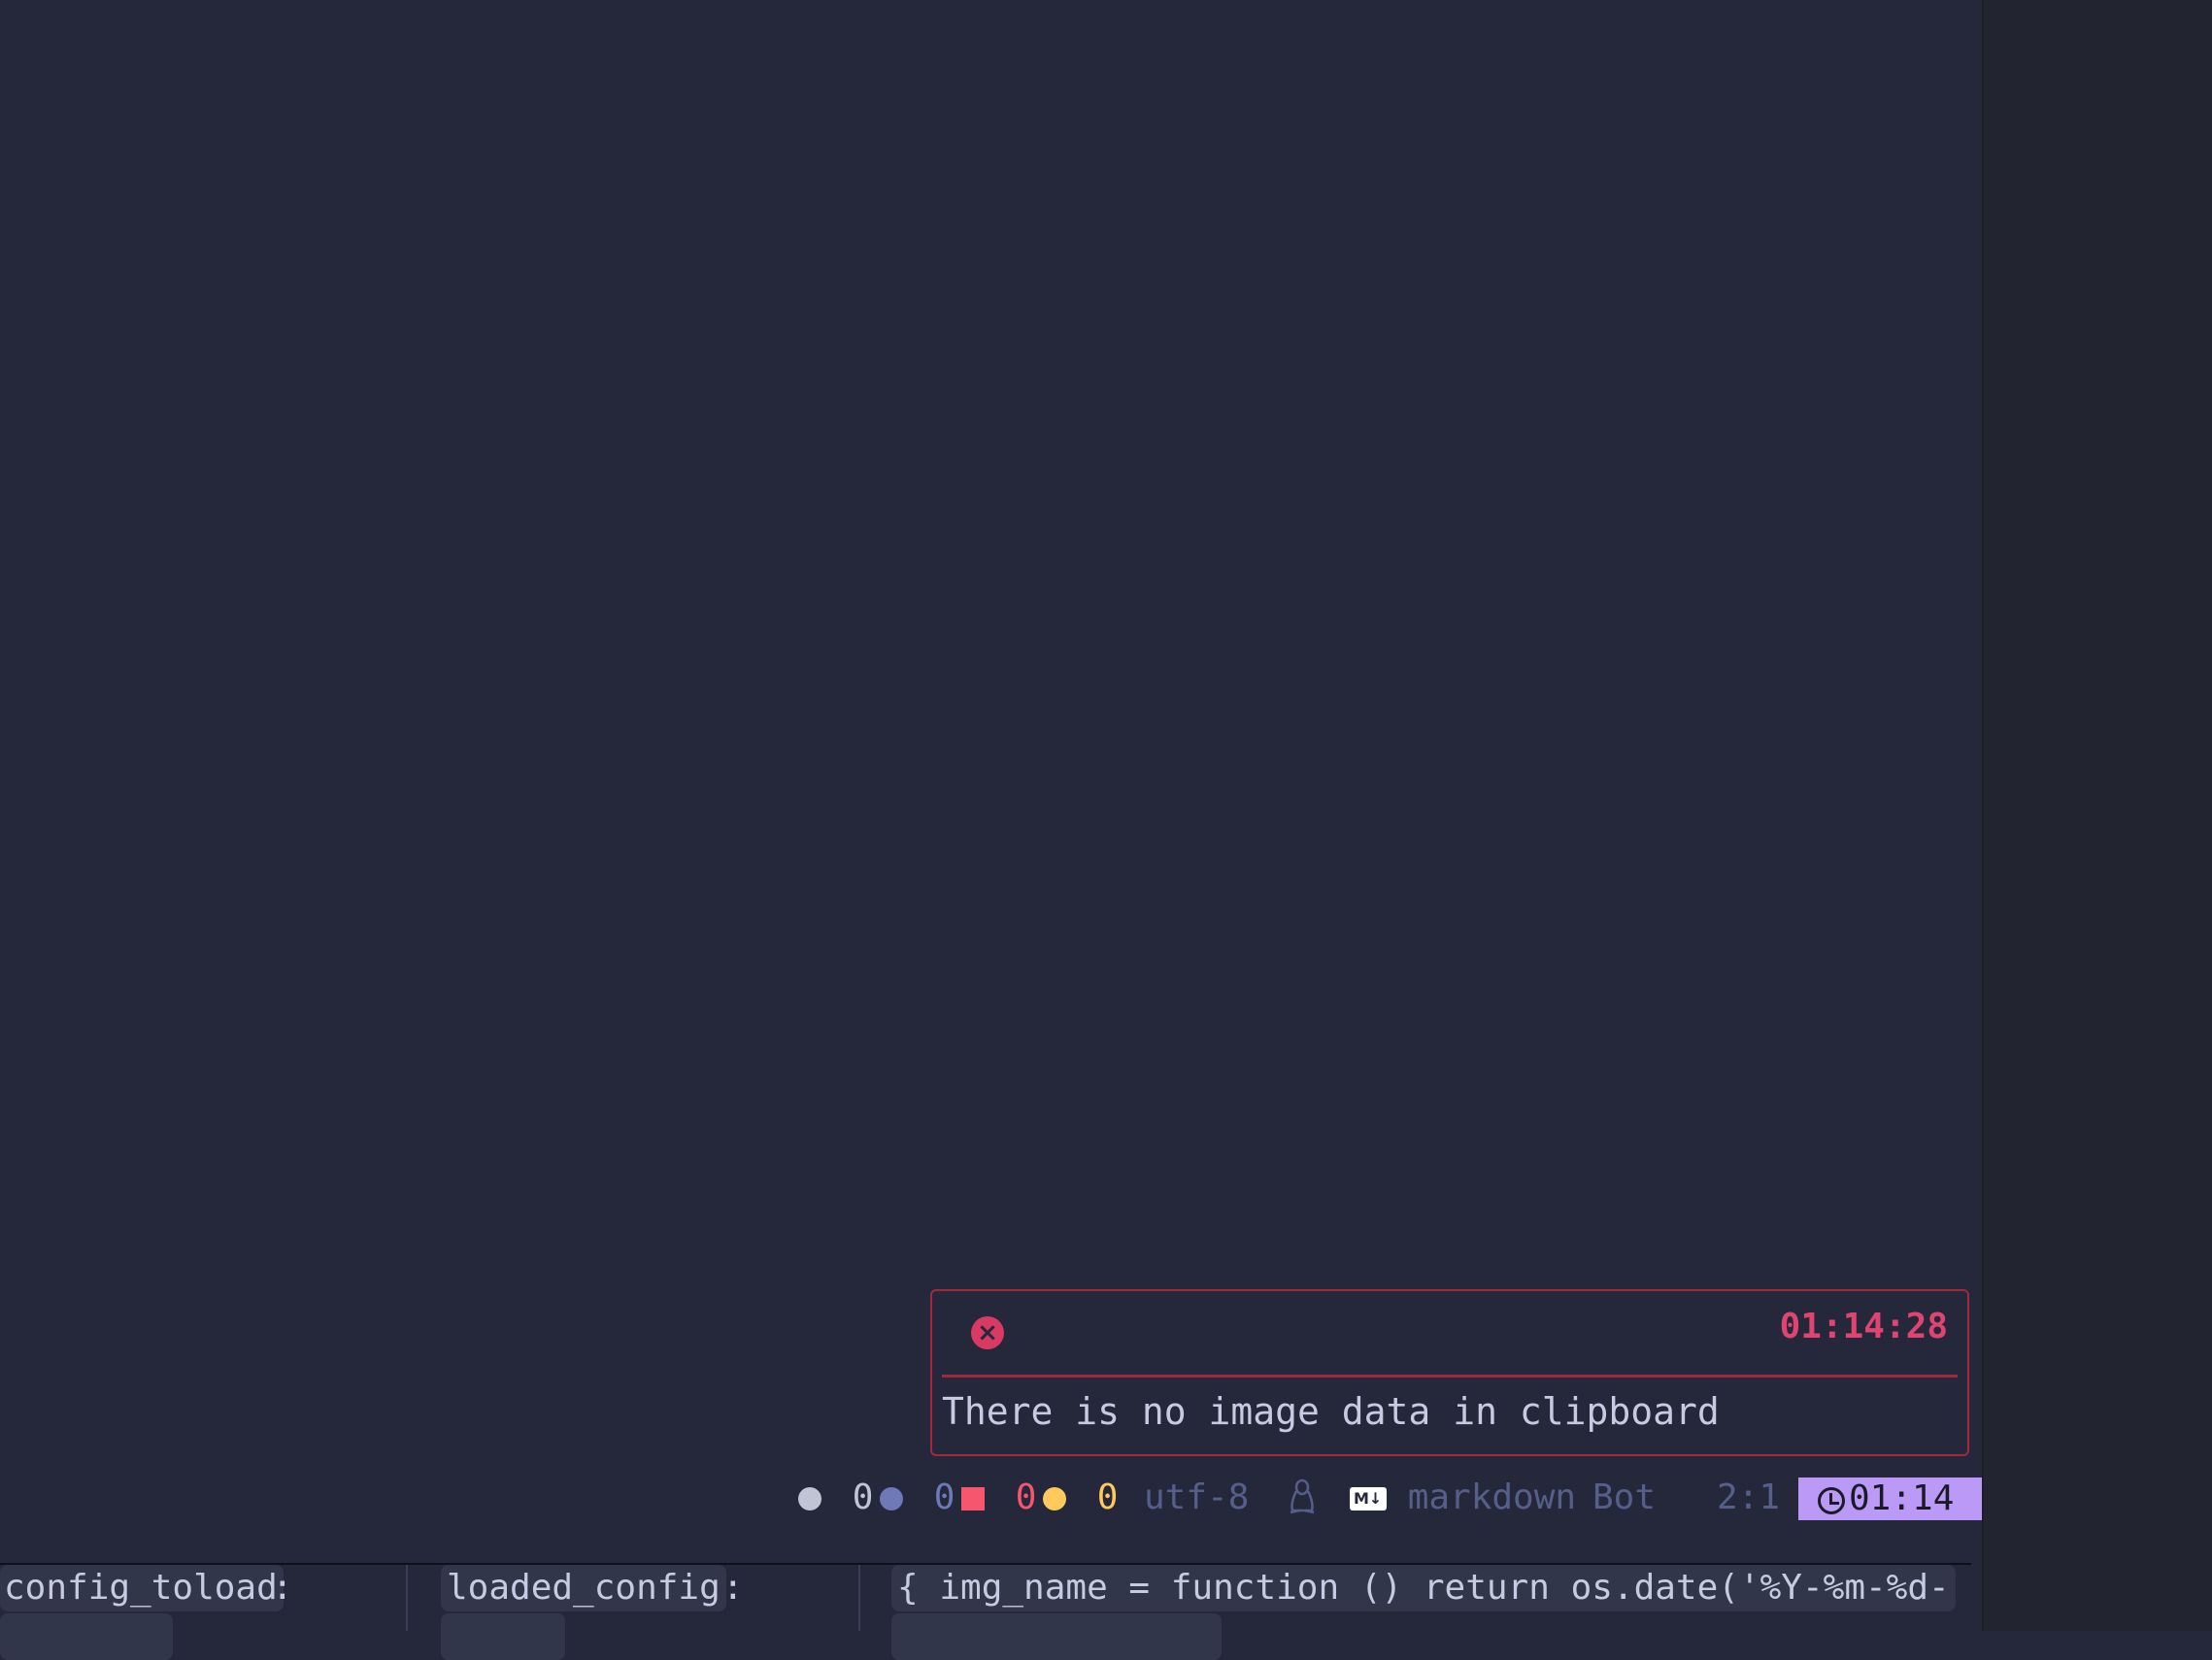 The height and width of the screenshot is (1660, 2212). What do you see at coordinates (835, 1498) in the screenshot?
I see `diag-info: 0` at bounding box center [835, 1498].